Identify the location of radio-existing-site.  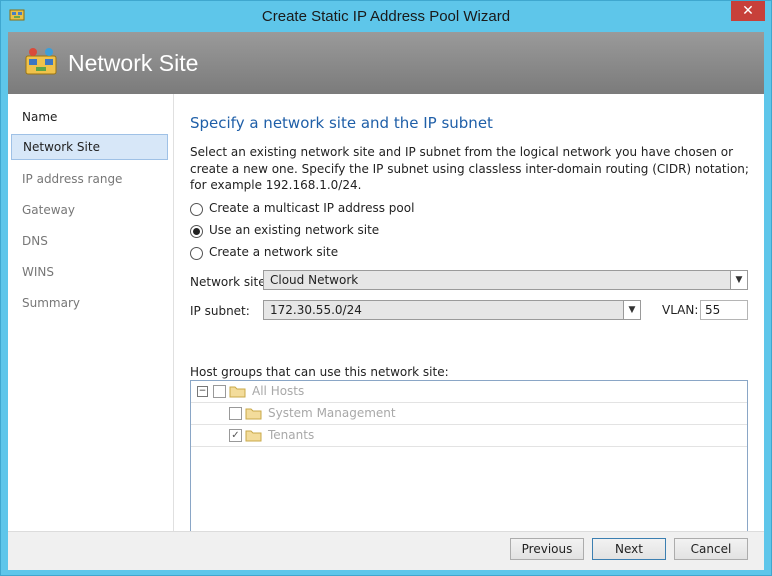
(196, 231).